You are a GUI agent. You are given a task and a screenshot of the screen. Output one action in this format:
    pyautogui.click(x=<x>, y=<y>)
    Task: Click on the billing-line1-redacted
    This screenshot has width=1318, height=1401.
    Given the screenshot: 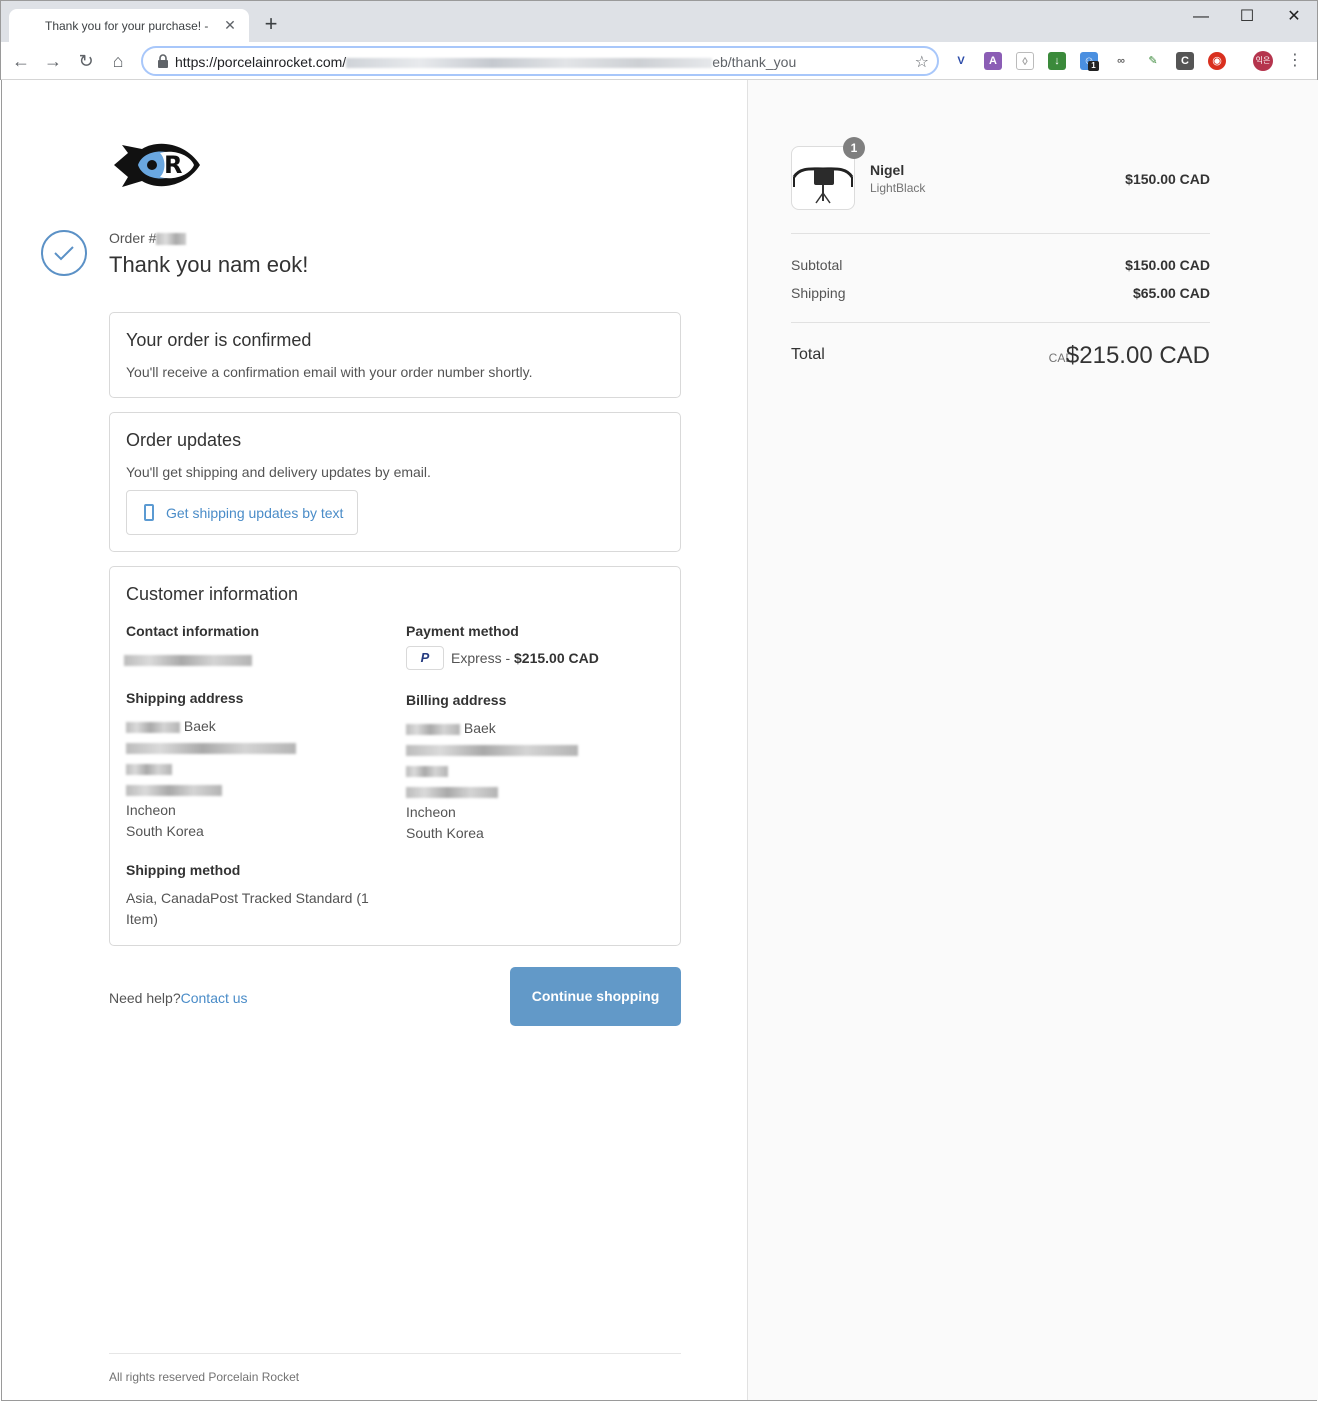 What is the action you would take?
    pyautogui.click(x=492, y=750)
    